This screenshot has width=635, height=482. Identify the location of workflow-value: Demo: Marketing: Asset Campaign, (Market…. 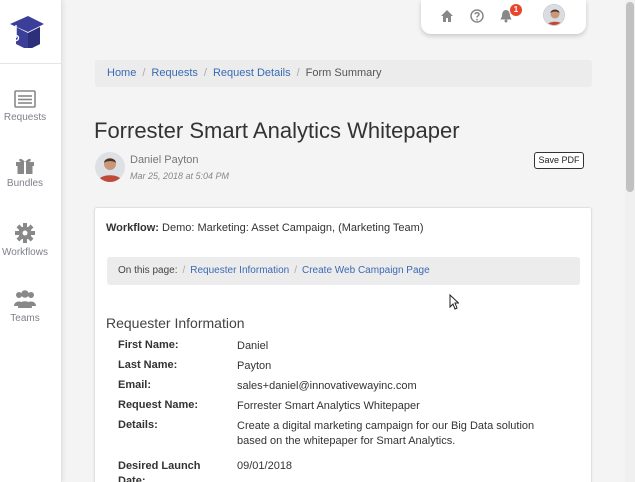
(293, 228).